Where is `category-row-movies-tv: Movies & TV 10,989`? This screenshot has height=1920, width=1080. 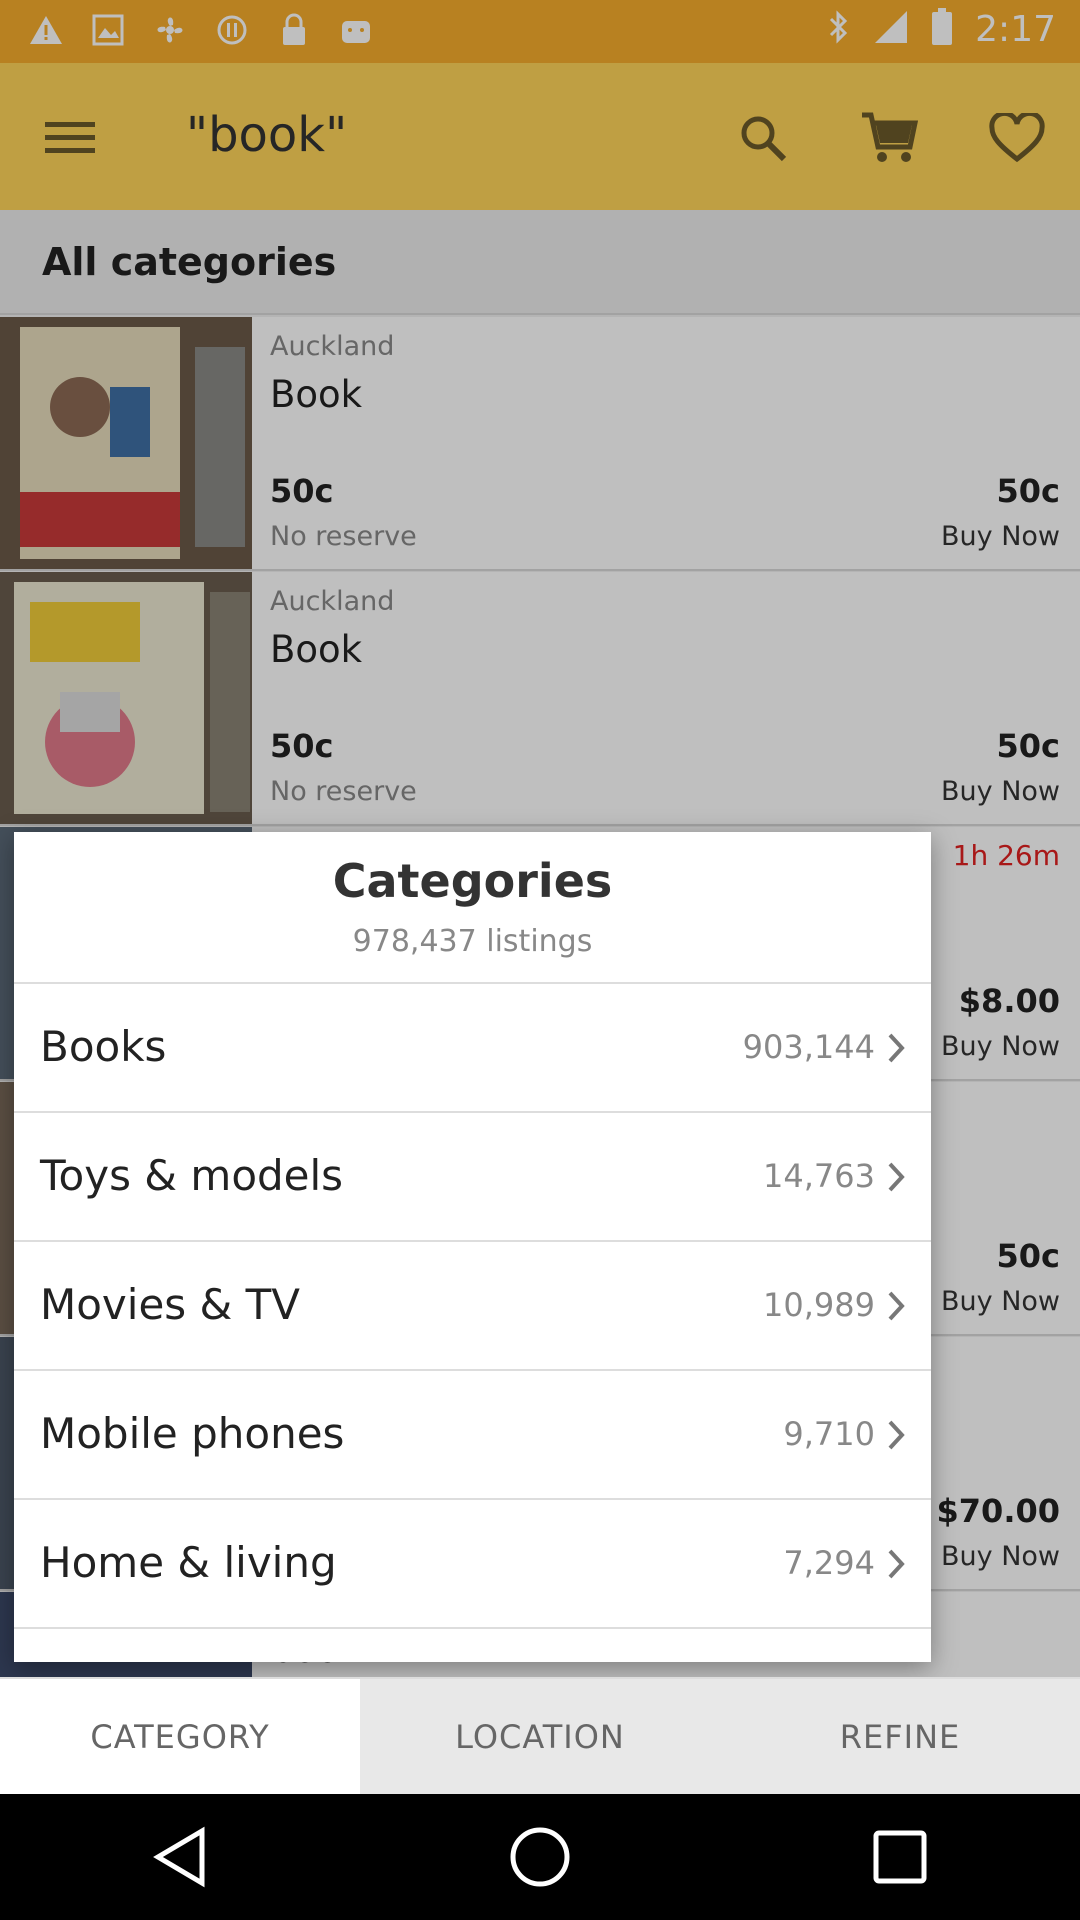
category-row-movies-tv: Movies & TV 10,989 is located at coordinates (472, 1306).